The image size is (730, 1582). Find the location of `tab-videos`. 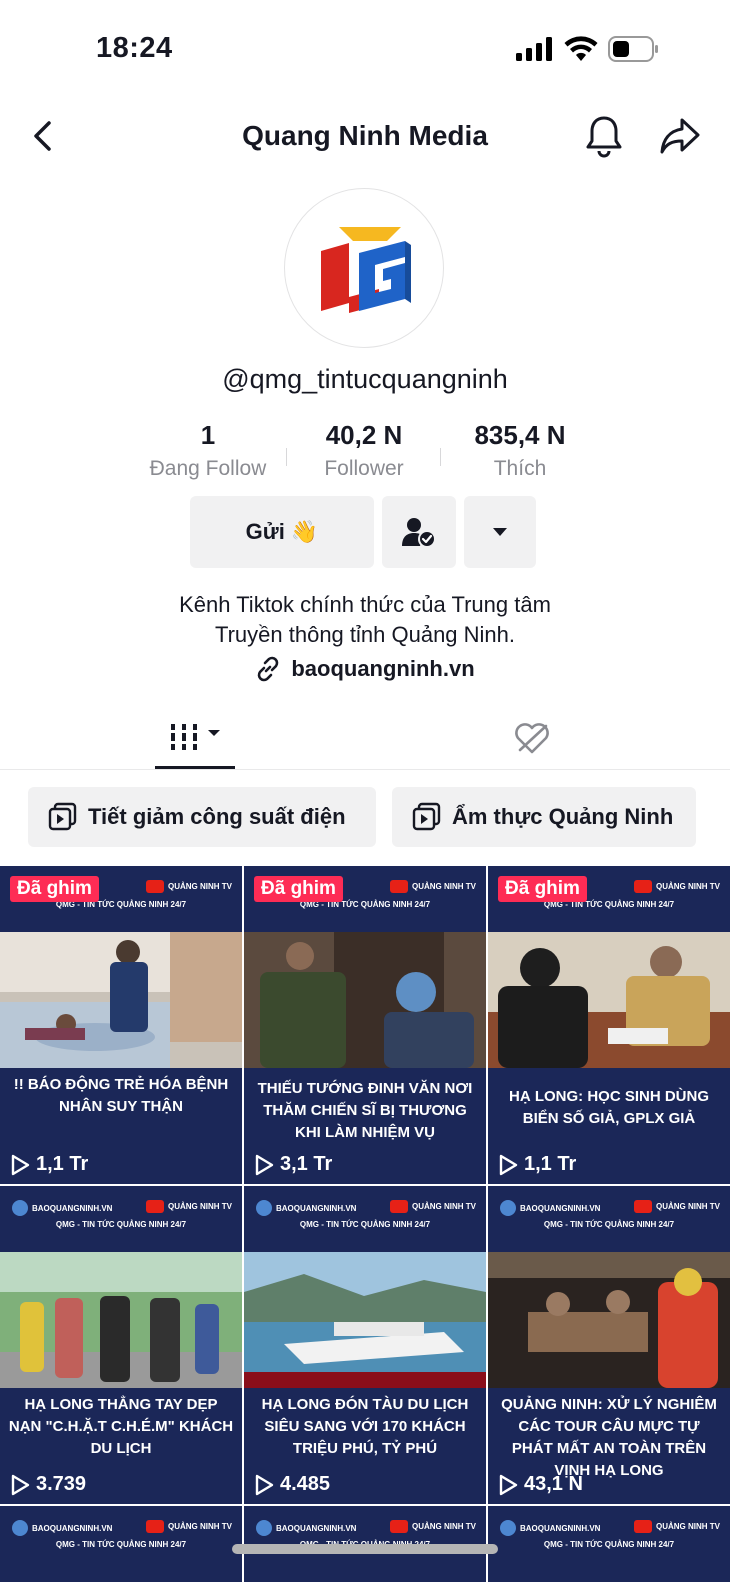

tab-videos is located at coordinates (195, 743).